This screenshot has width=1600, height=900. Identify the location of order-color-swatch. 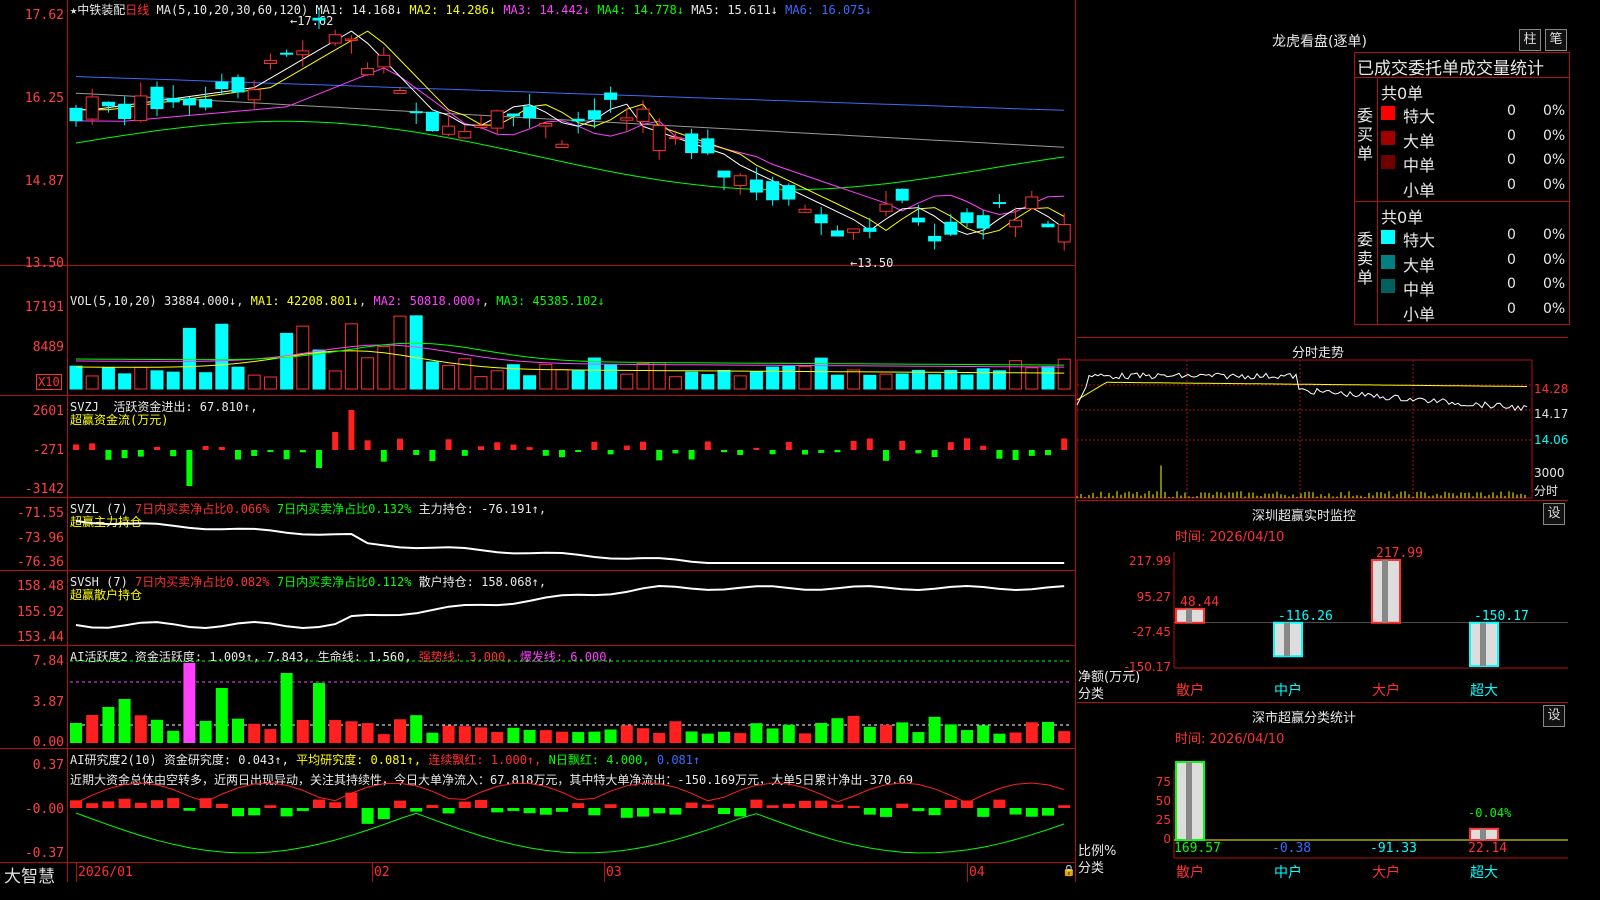
(1388, 186).